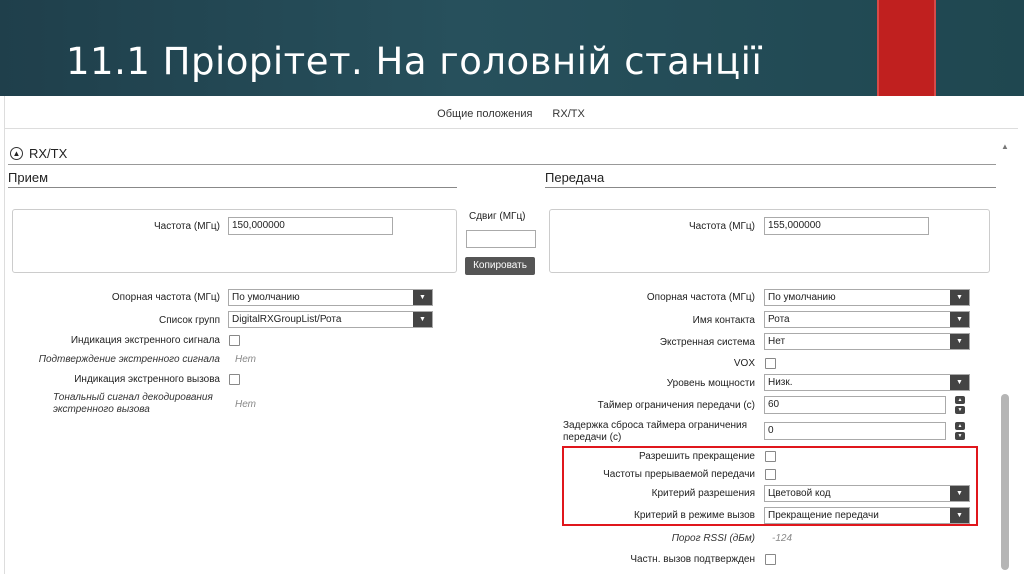 The height and width of the screenshot is (574, 1024). I want to click on divider, so click(502, 164).